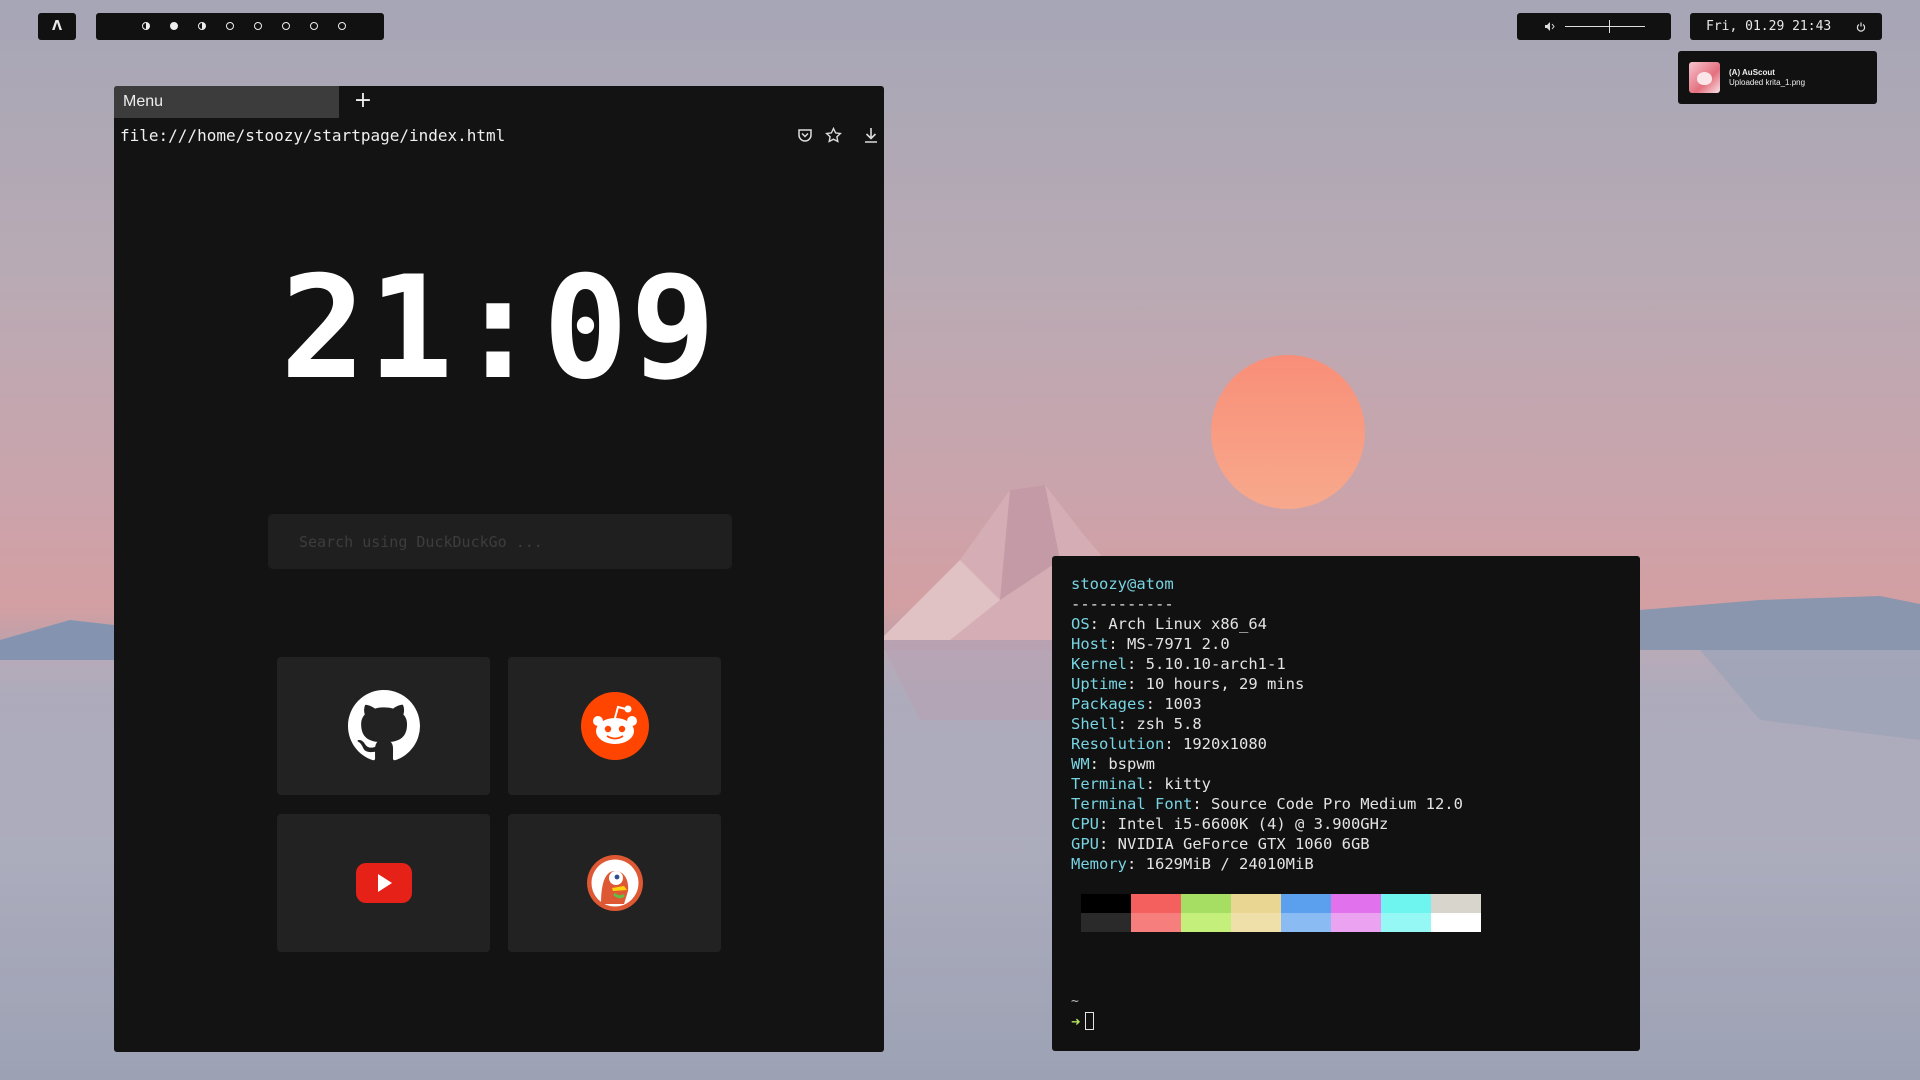 This screenshot has height=1080, width=1920. What do you see at coordinates (1141, 784) in the screenshot?
I see `info-row: Terminal: kitty` at bounding box center [1141, 784].